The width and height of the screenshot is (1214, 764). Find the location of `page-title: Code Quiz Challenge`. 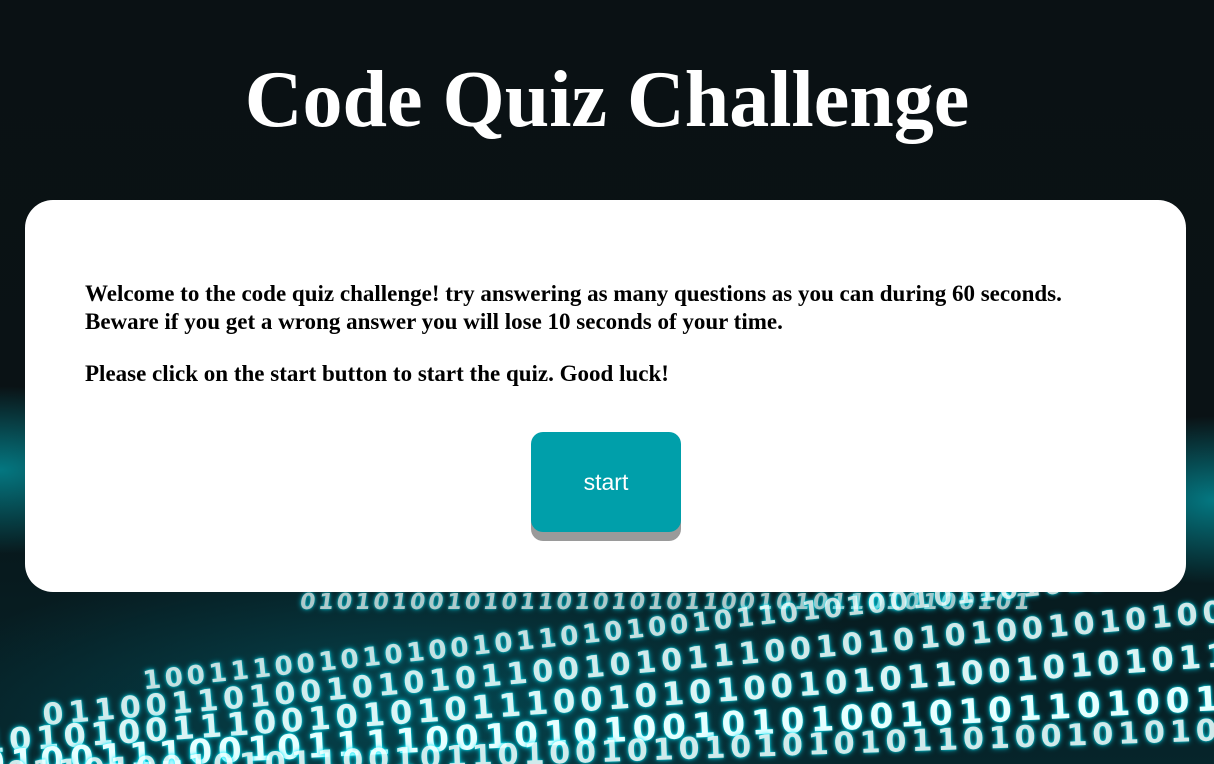

page-title: Code Quiz Challenge is located at coordinates (607, 100).